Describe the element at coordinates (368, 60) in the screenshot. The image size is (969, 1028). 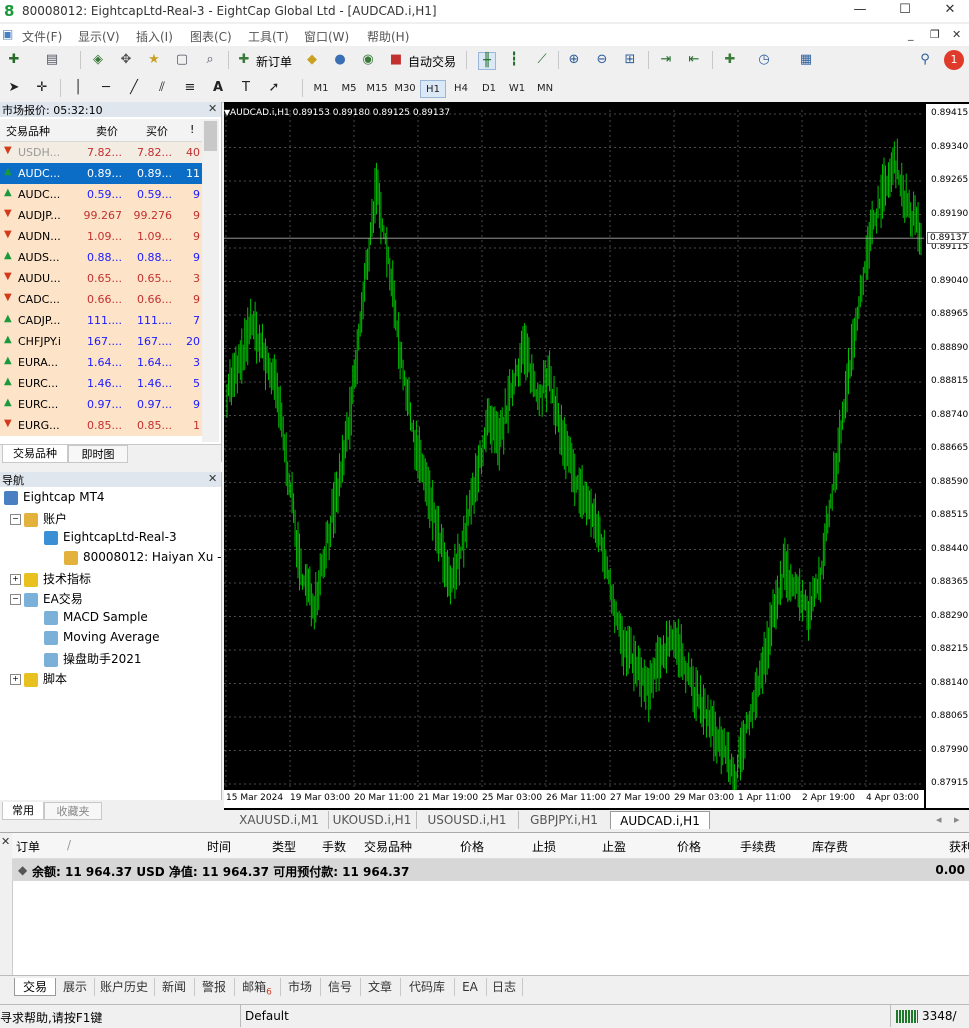
I see `signals-icon: ◉` at that location.